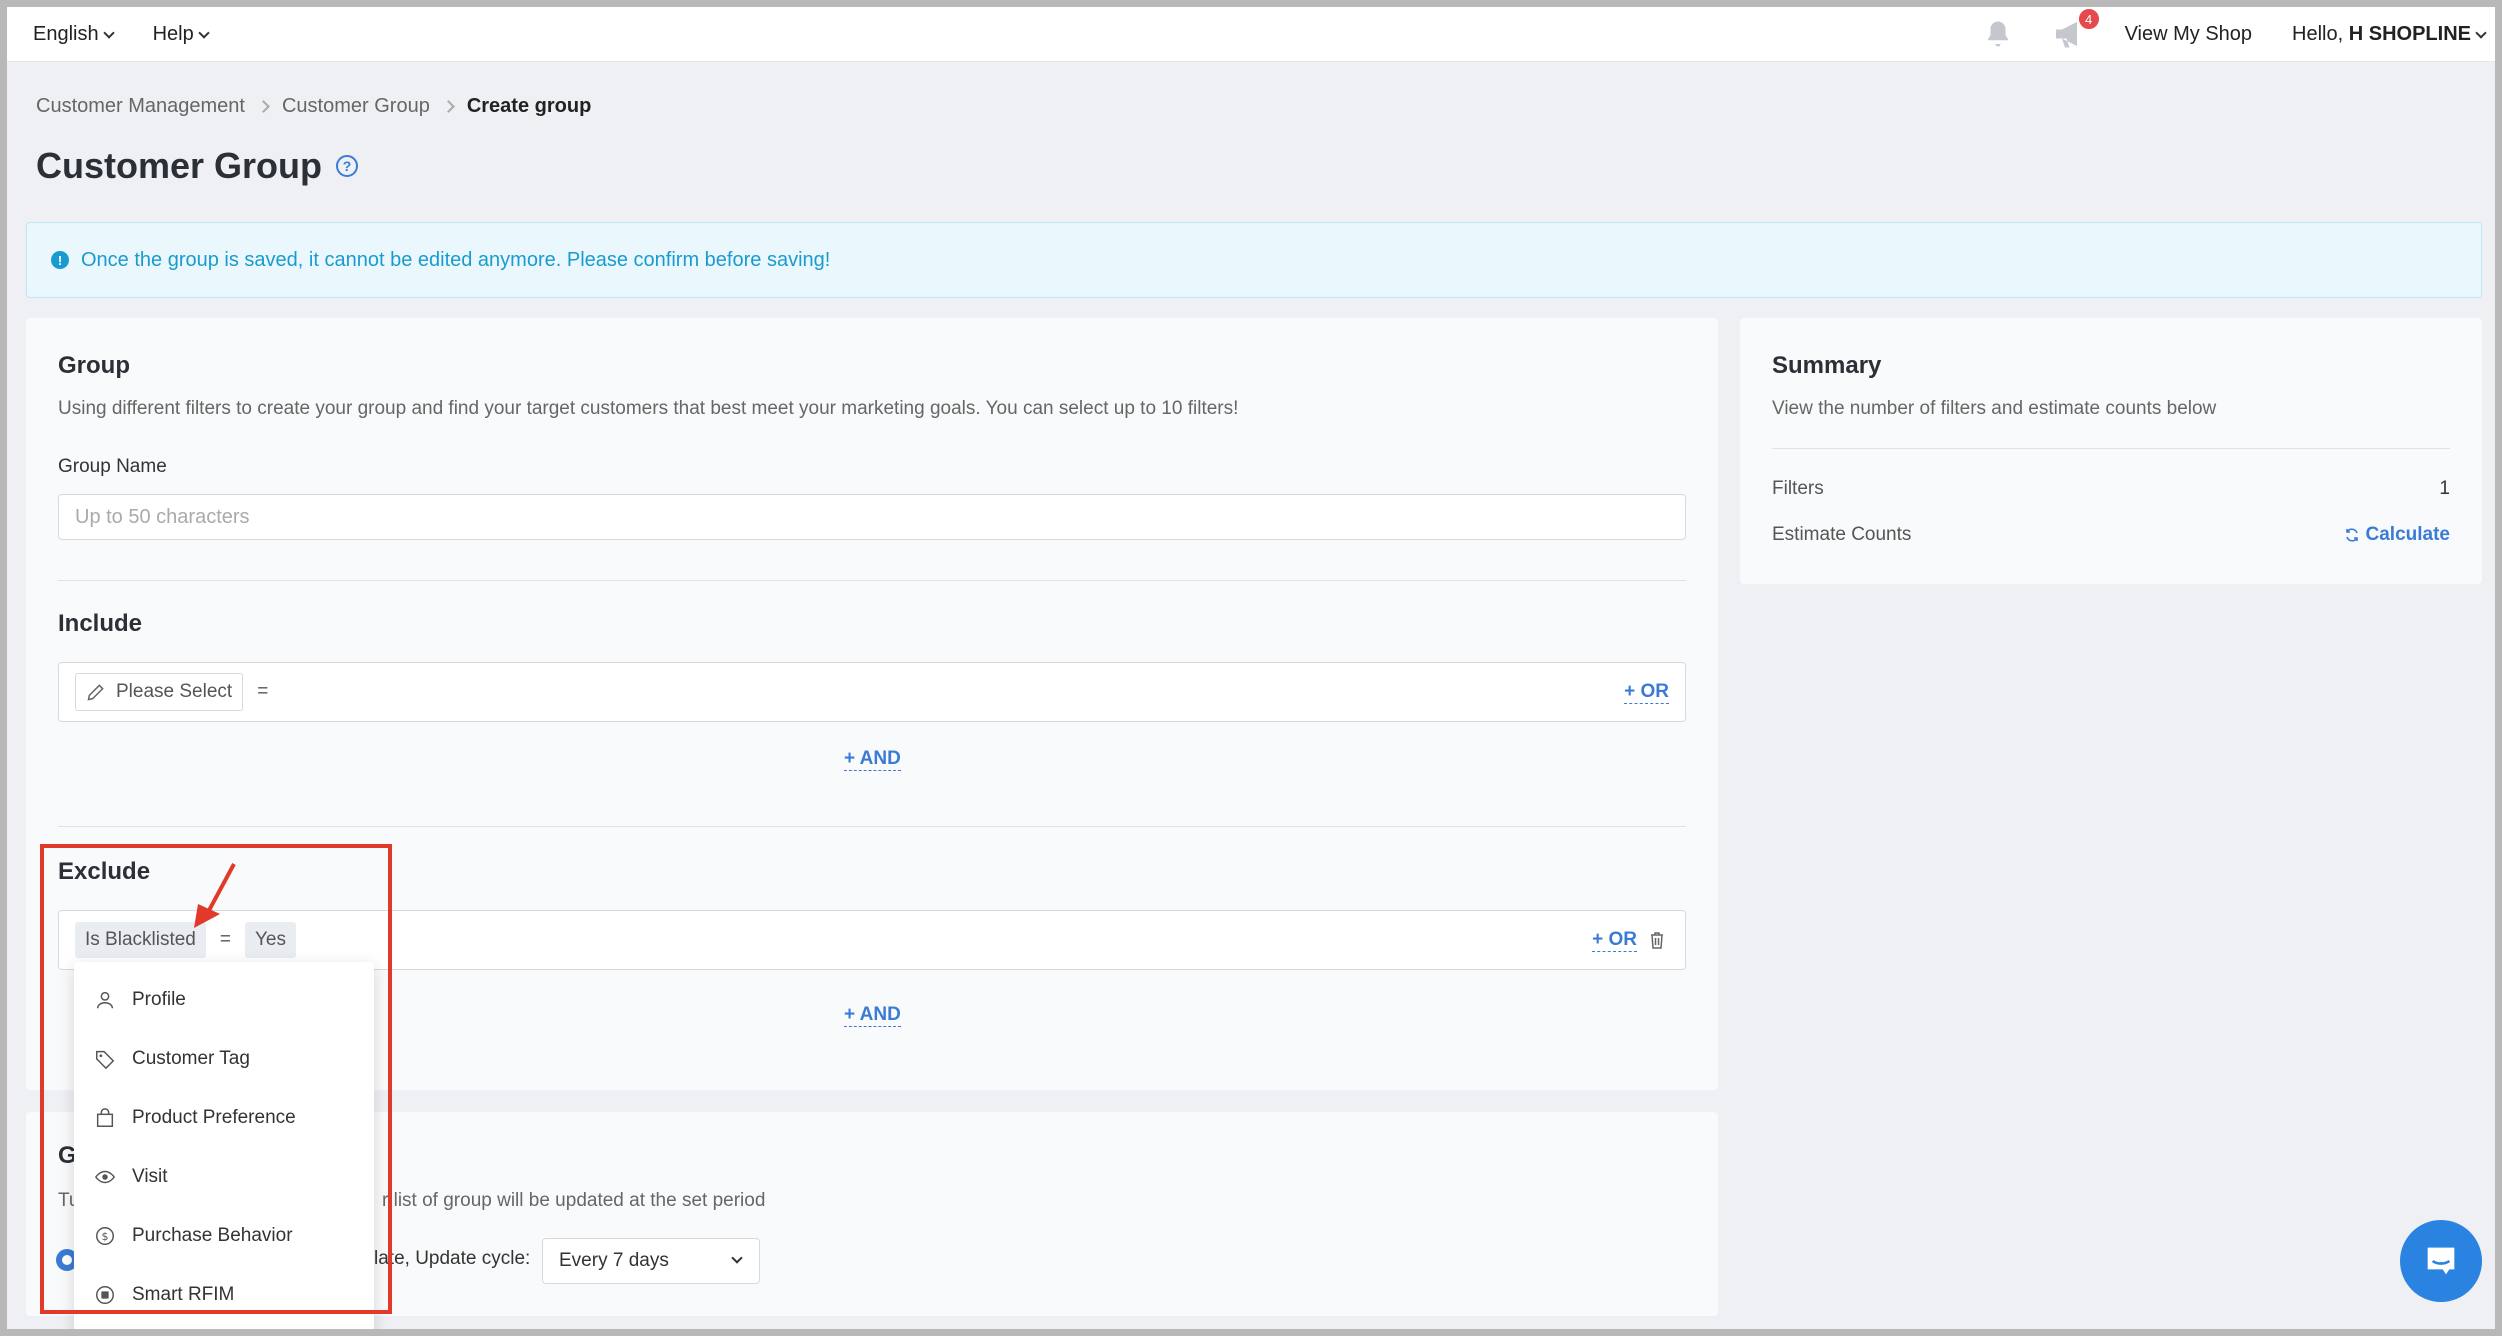  Describe the element at coordinates (100, 623) in the screenshot. I see `include-title: Include` at that location.